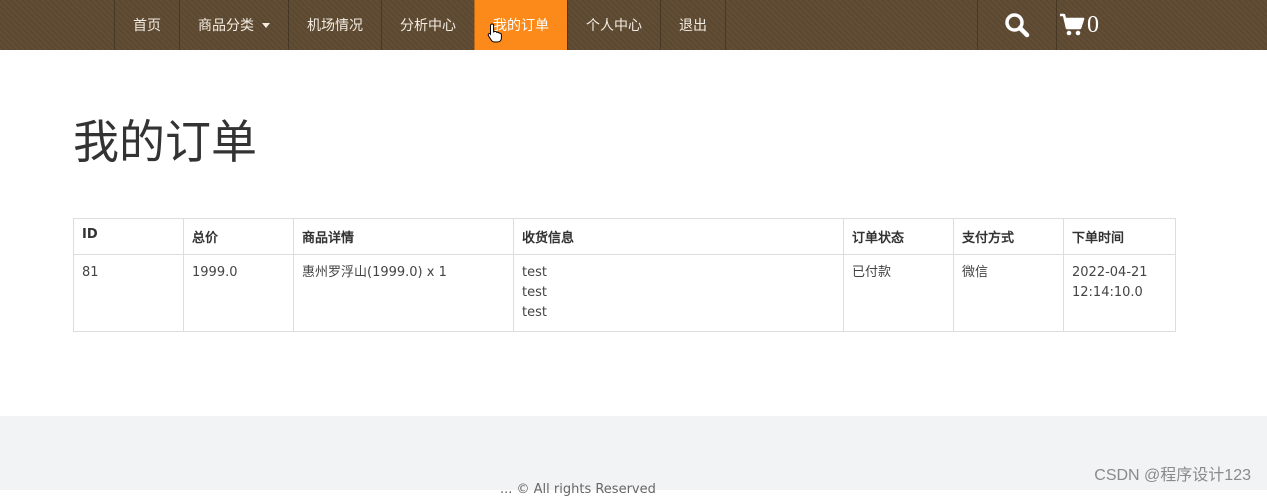  Describe the element at coordinates (238, 293) in the screenshot. I see `order-total: 1999.0` at that location.